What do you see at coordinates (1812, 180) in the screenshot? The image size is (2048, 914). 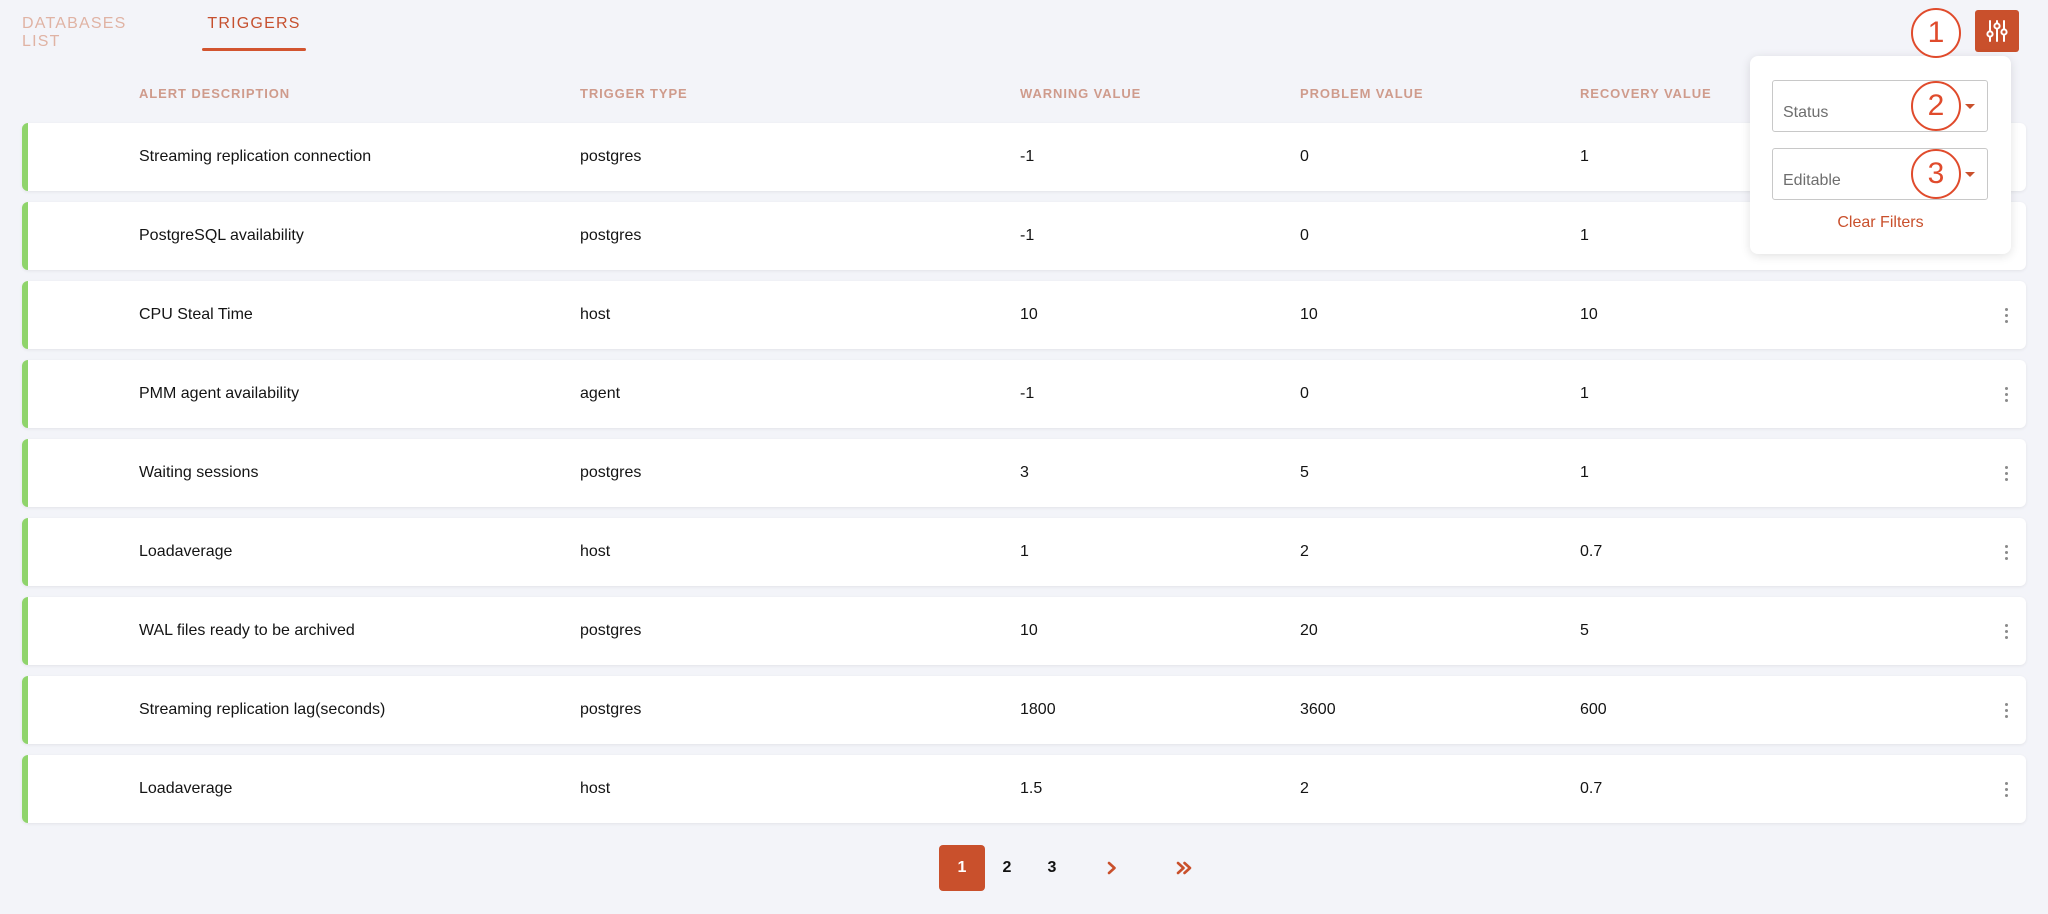 I see `editable-filter-placeholder: Editable` at bounding box center [1812, 180].